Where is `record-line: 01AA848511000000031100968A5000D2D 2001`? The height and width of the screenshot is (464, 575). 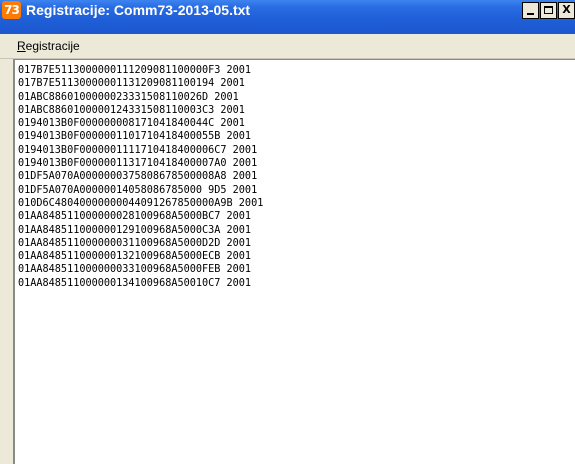
record-line: 01AA848511000000031100968A5000D2D 2001 is located at coordinates (135, 243).